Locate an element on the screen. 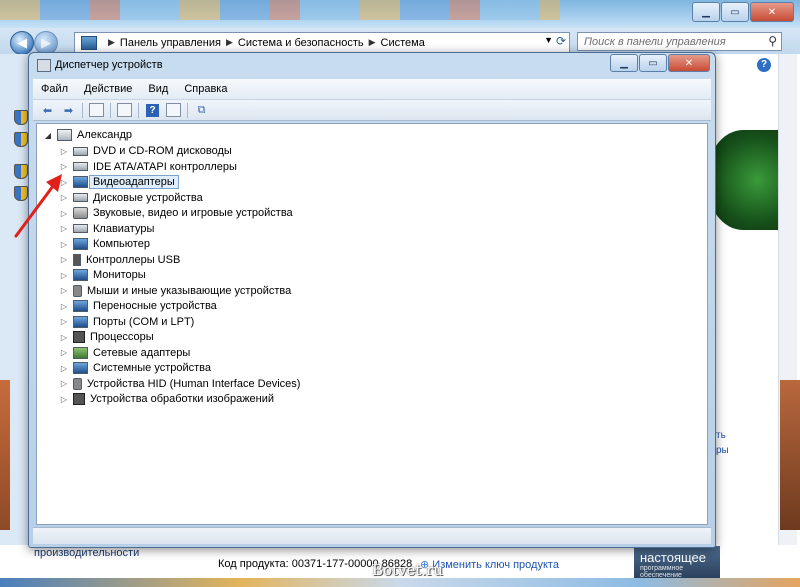  desktop-background is located at coordinates (5, 455).